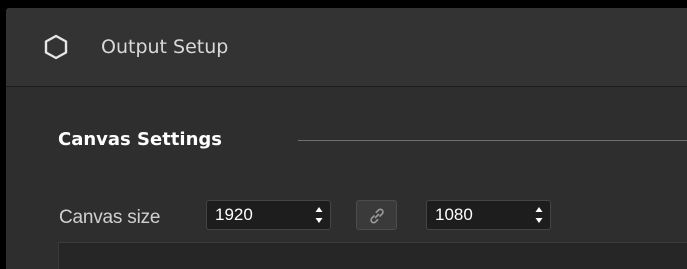 The image size is (687, 269). What do you see at coordinates (346, 218) in the screenshot?
I see `canvas-size-row: Canvas size 1920 1080` at bounding box center [346, 218].